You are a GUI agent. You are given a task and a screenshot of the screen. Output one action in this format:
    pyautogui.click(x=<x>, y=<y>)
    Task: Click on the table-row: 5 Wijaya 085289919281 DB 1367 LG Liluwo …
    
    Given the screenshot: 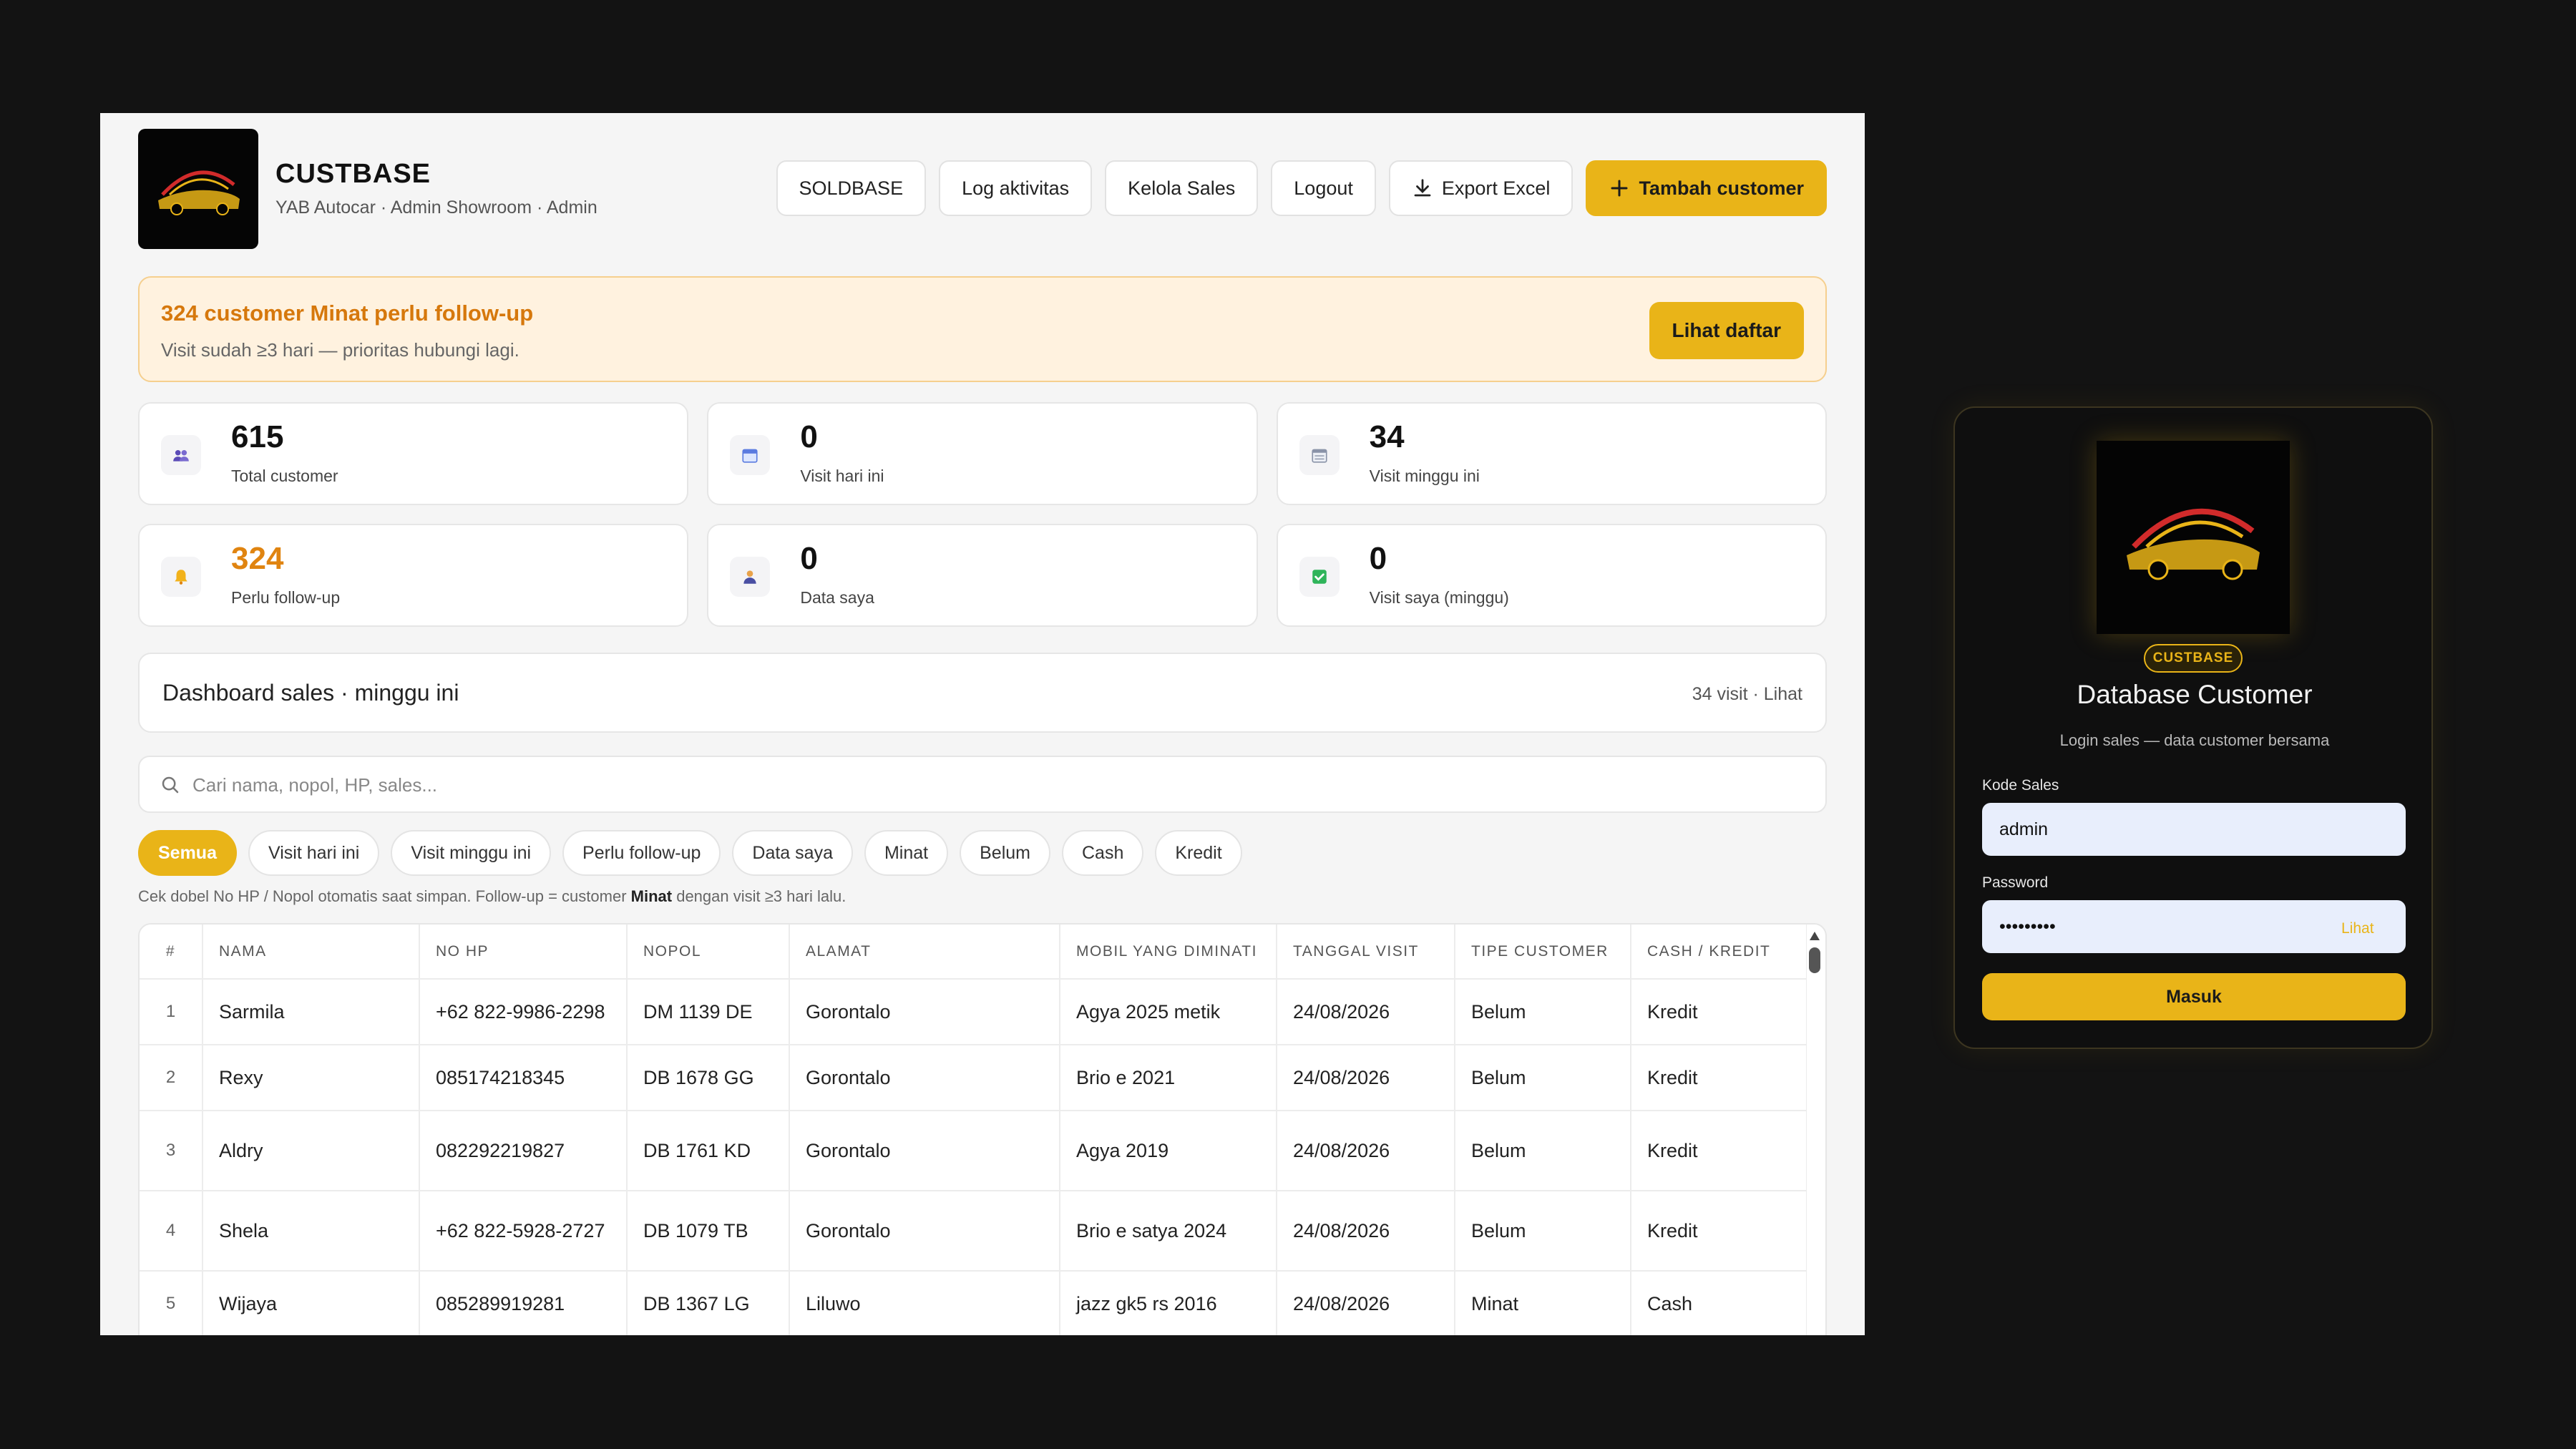 What is the action you would take?
    pyautogui.click(x=973, y=1303)
    